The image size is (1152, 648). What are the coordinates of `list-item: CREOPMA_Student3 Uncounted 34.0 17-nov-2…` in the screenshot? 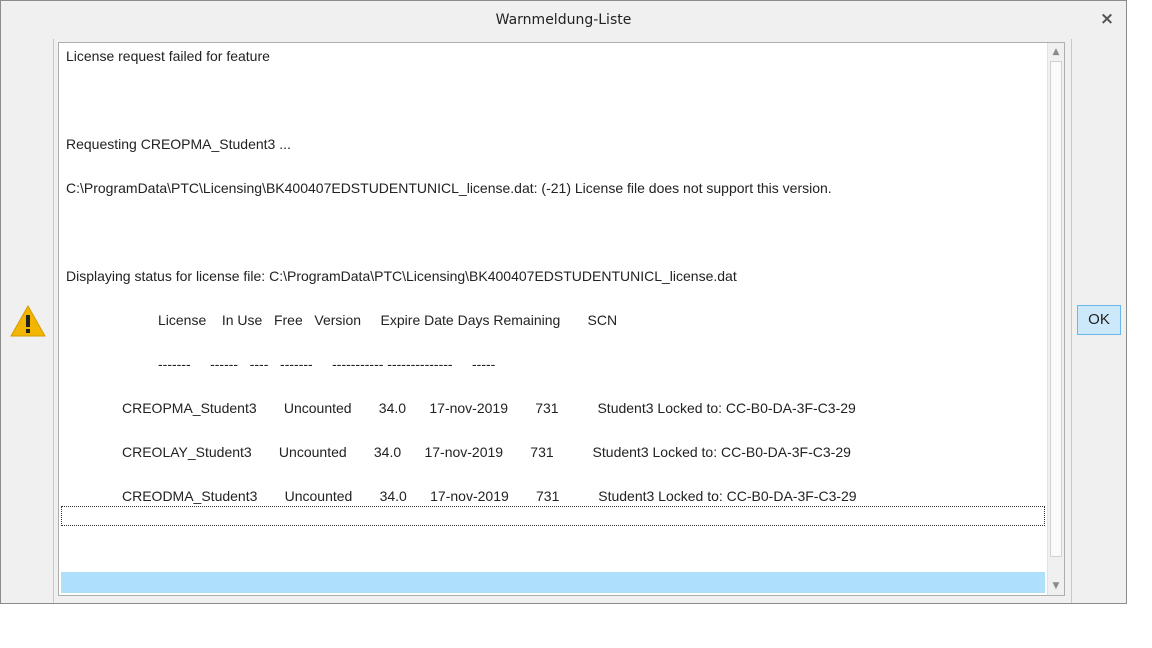 It's located at (489, 408).